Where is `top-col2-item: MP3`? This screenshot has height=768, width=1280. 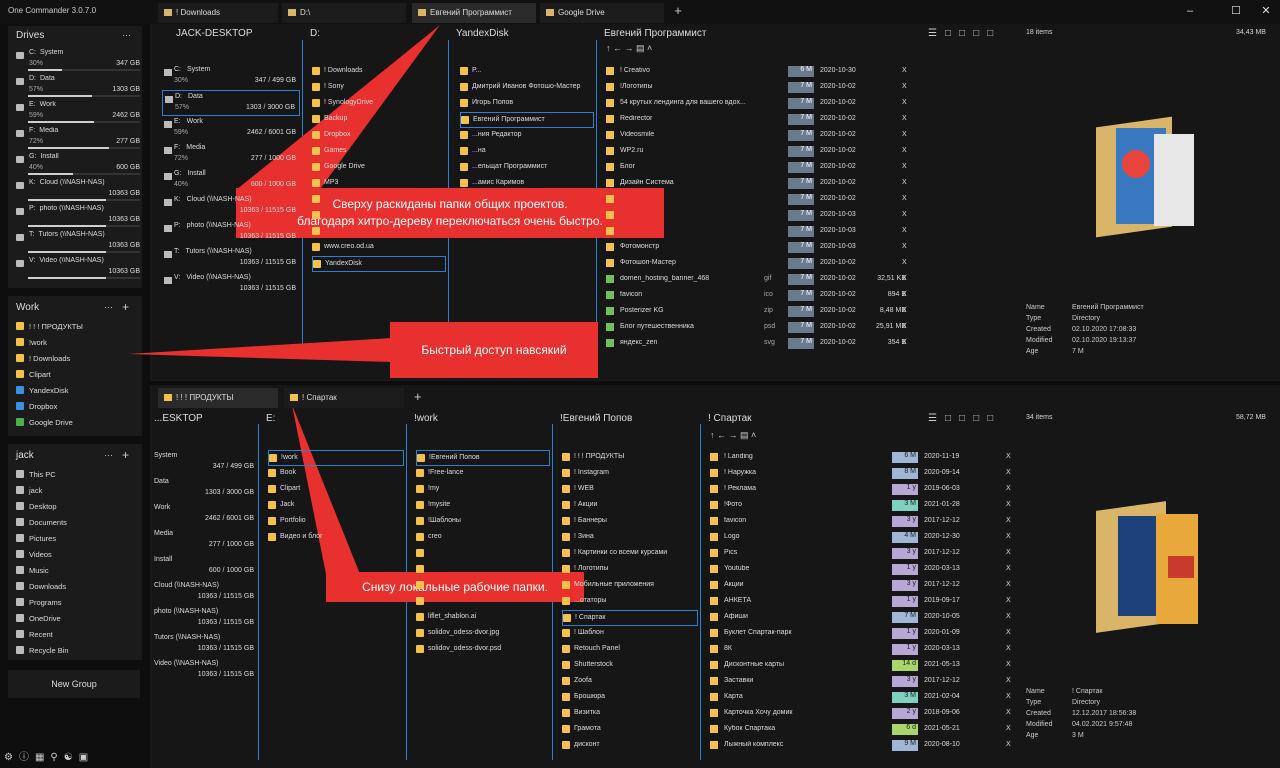 top-col2-item: MP3 is located at coordinates (379, 184).